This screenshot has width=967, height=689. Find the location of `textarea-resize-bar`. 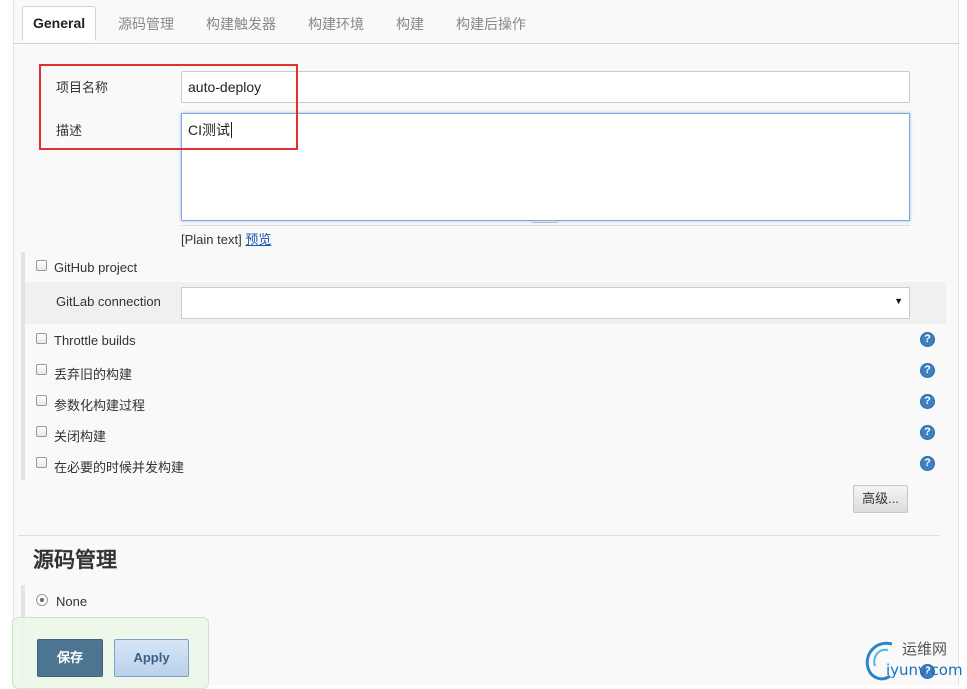

textarea-resize-bar is located at coordinates (545, 223).